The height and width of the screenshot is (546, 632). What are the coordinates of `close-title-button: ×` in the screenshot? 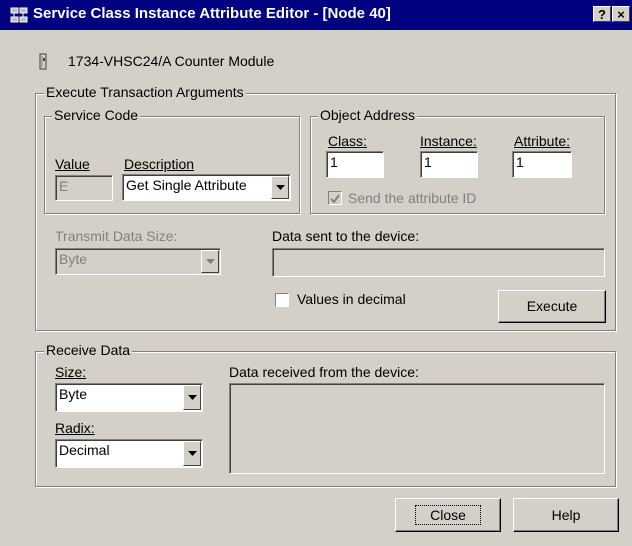 It's located at (621, 14).